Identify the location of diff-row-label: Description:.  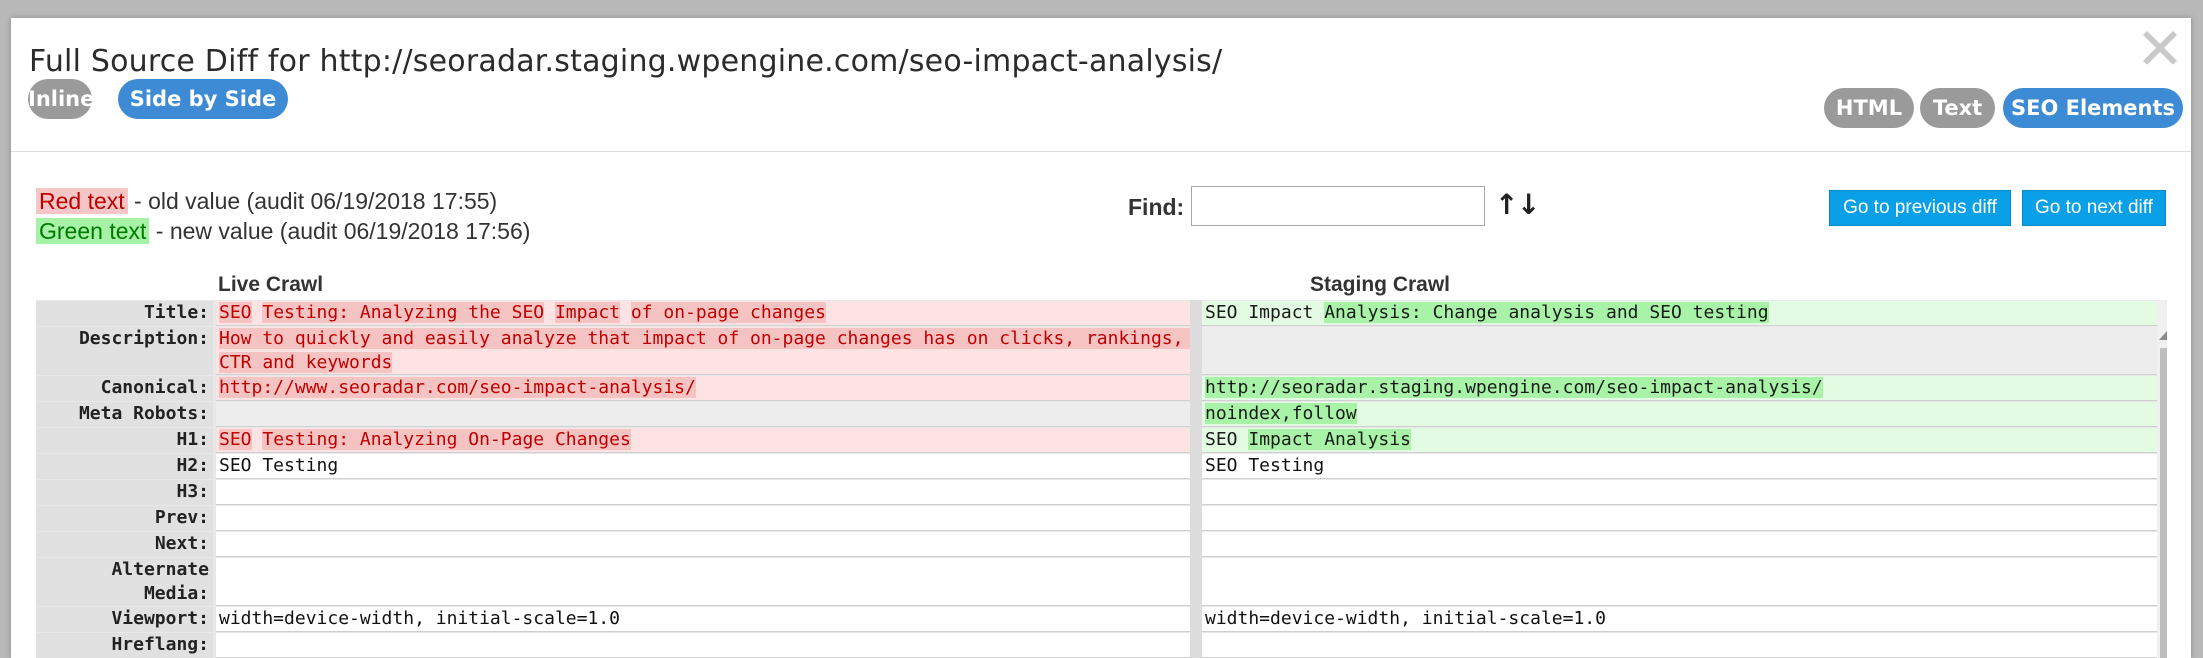
(124, 351).